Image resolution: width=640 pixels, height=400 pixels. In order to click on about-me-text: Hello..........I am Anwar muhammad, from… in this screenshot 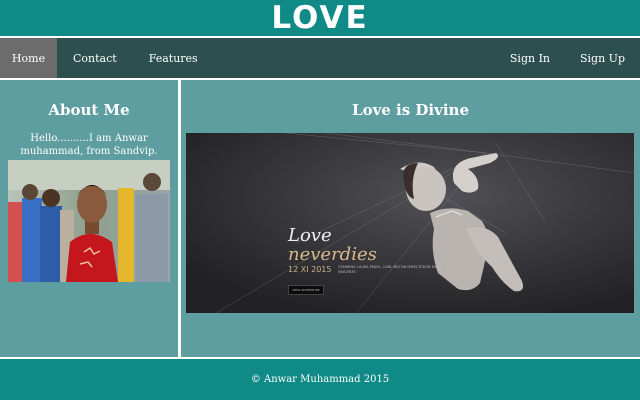, I will do `click(89, 145)`.